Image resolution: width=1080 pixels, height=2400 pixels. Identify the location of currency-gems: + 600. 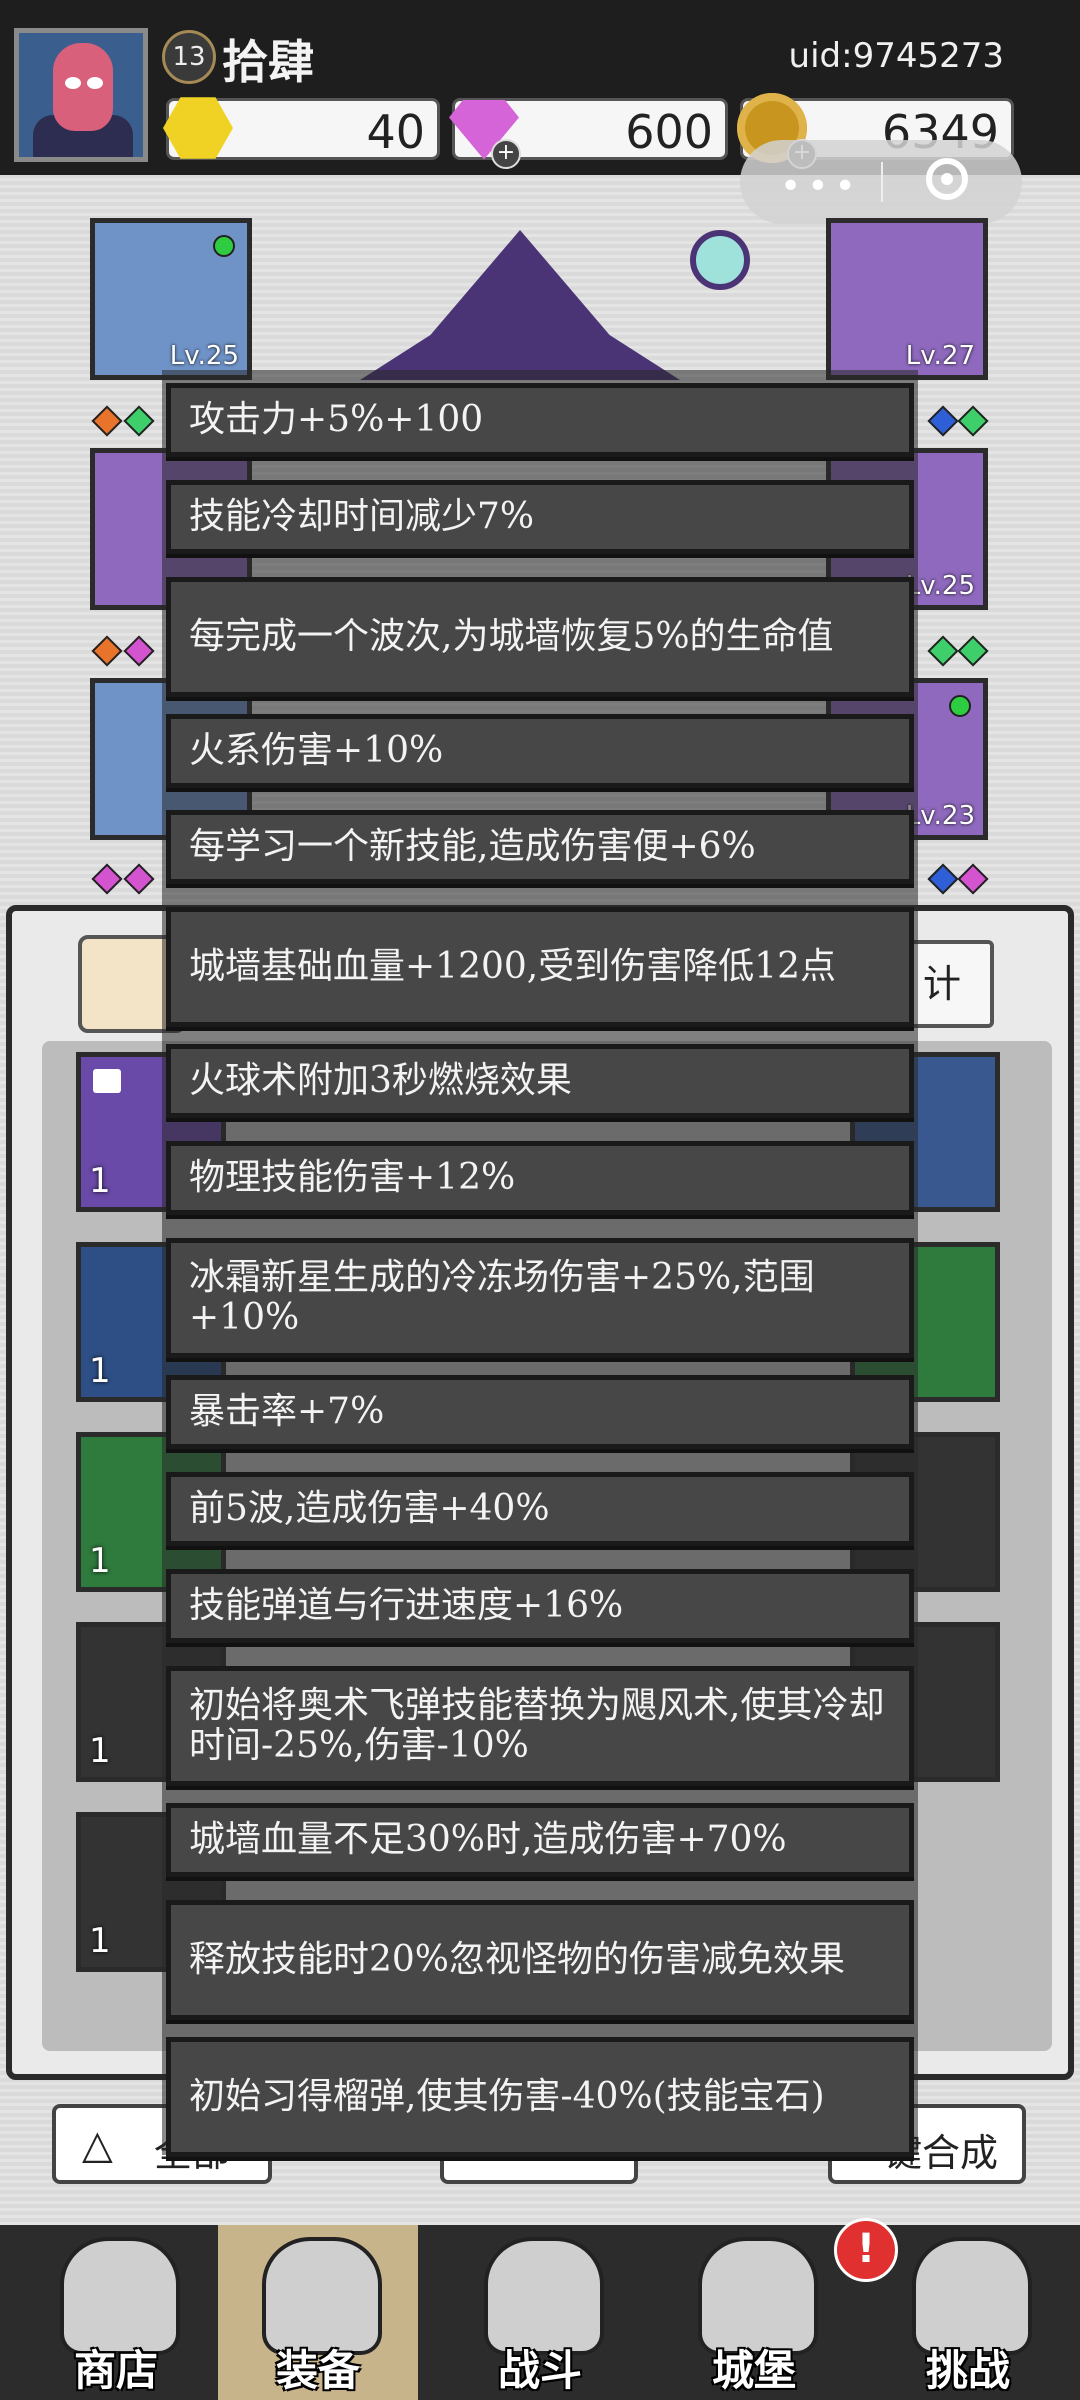
(588, 133).